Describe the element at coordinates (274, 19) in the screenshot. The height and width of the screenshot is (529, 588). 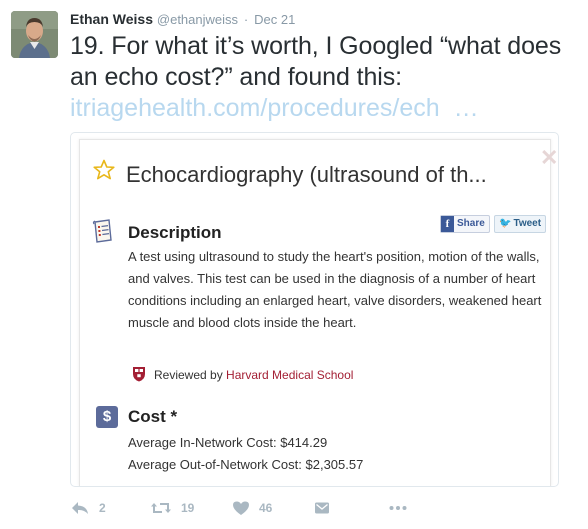
I see `tweet-date: Dec 21` at that location.